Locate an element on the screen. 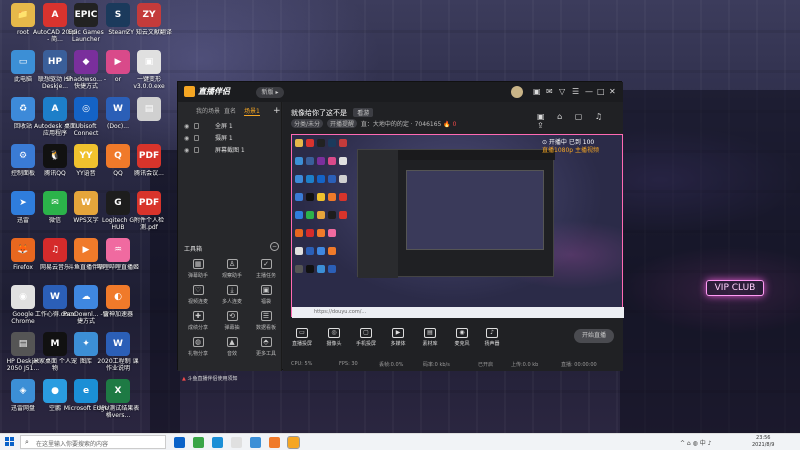 Image resolution: width=800 pixels, height=450 pixels. toolbox-item: ⤓ 多人连麦 is located at coordinates (232, 299).